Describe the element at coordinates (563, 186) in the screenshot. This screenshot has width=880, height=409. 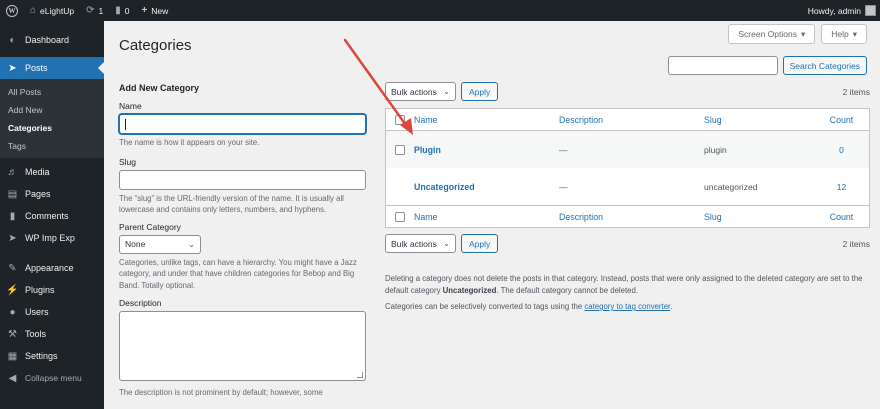
I see `category-description: —` at that location.